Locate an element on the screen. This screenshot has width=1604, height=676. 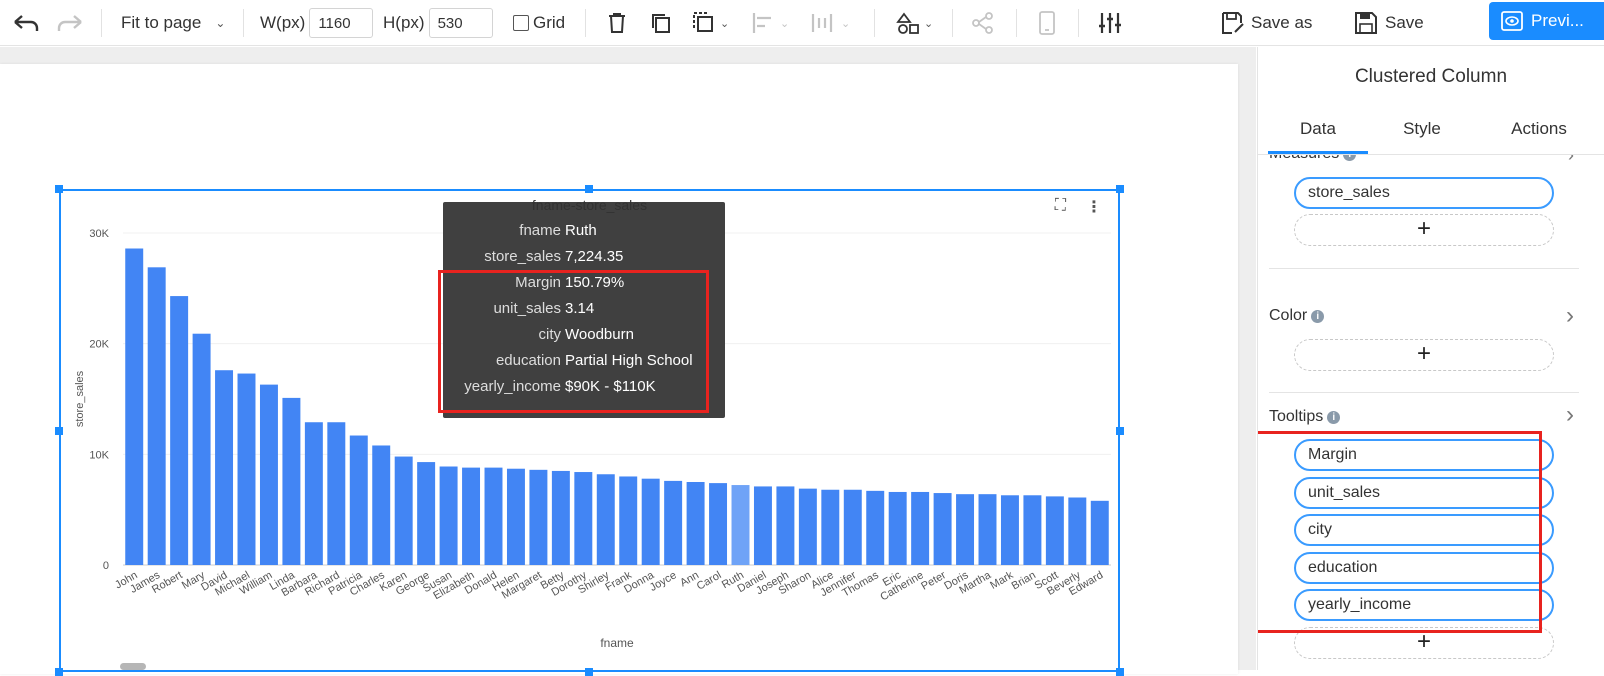
tooltip-key: fname is located at coordinates (540, 230).